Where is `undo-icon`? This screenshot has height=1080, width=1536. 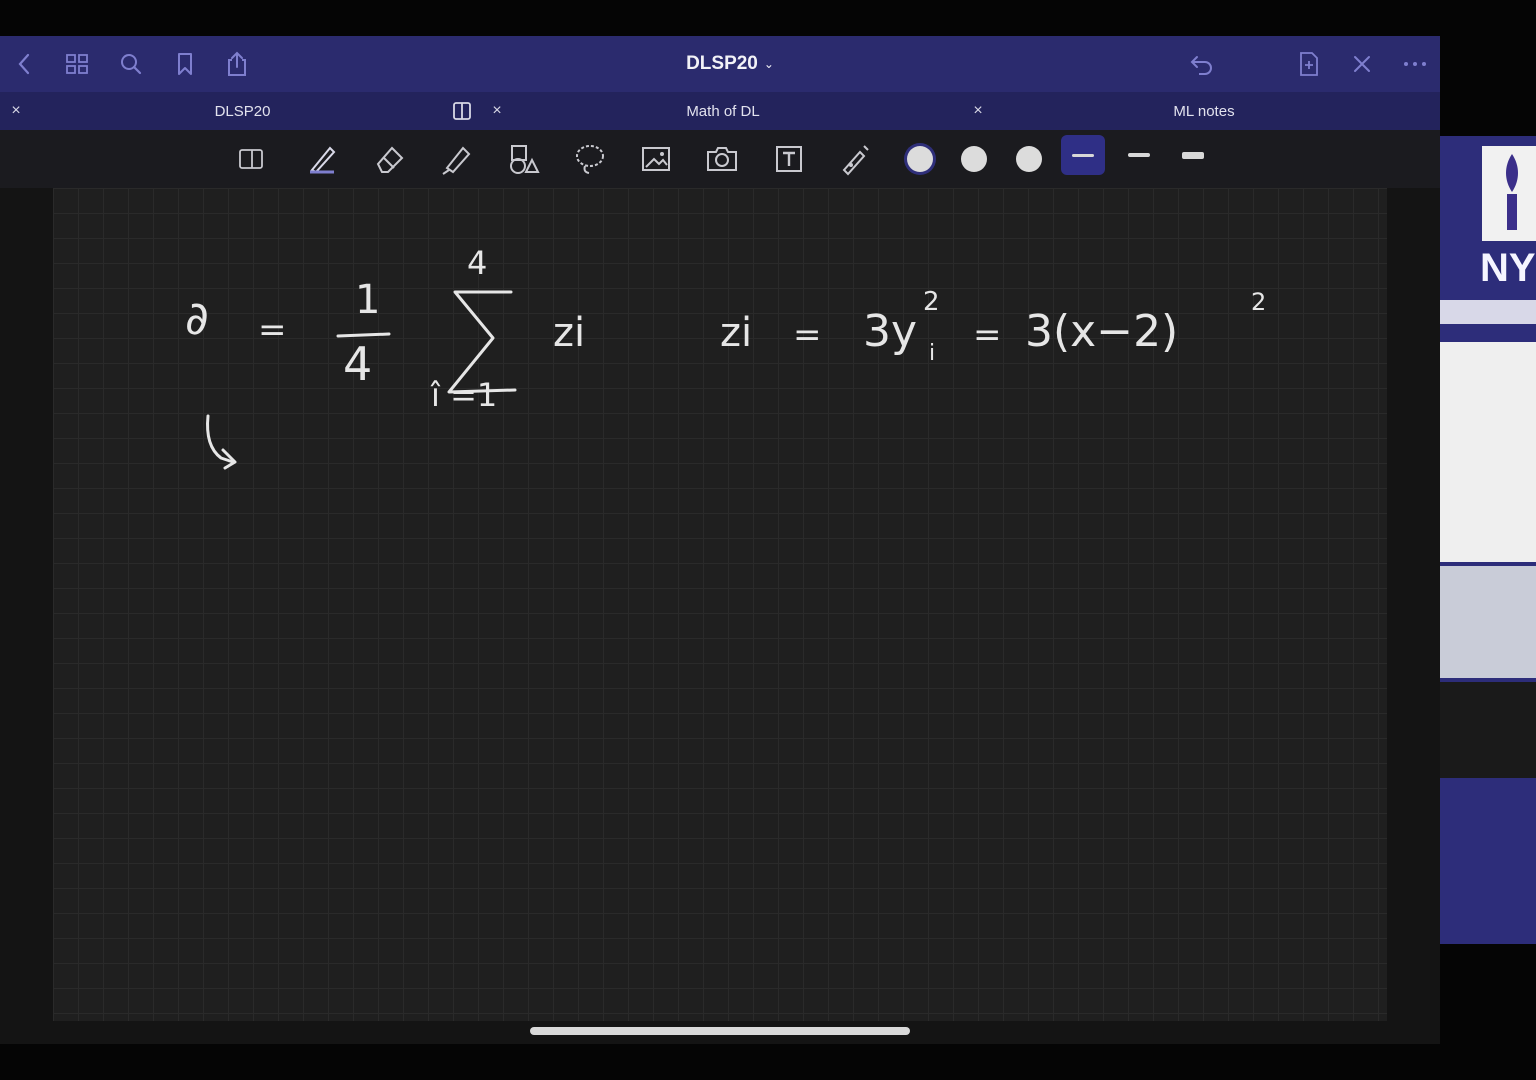 undo-icon is located at coordinates (1202, 64).